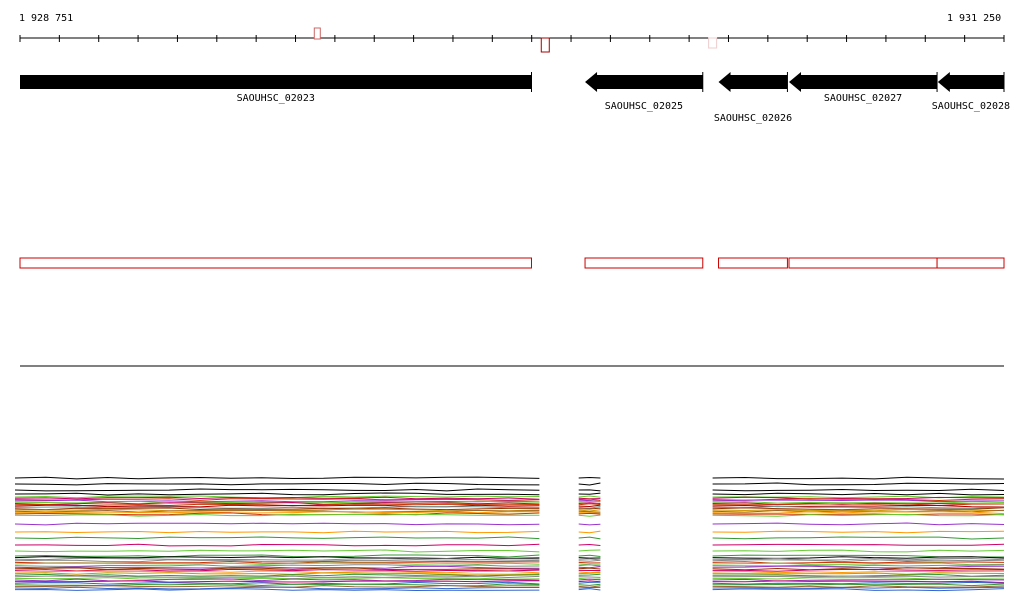 The image size is (1024, 611). What do you see at coordinates (971, 106) in the screenshot?
I see `gene-label: SAOUHSC_02028` at bounding box center [971, 106].